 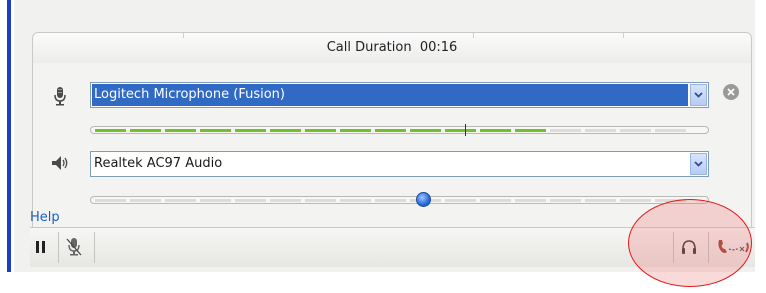 I want to click on close-icon, so click(x=731, y=92).